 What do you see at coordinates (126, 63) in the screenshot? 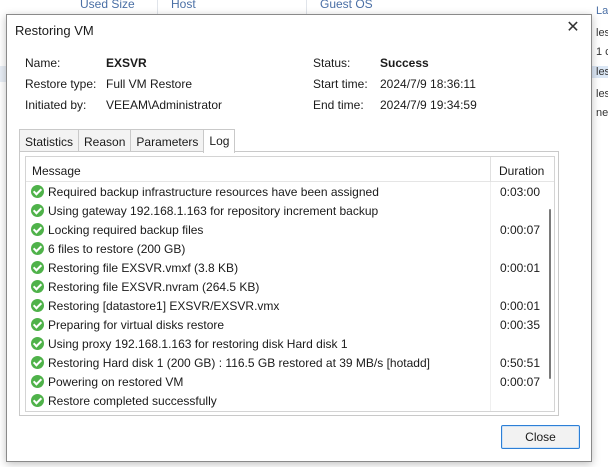
I see `name-value: EXSVR` at bounding box center [126, 63].